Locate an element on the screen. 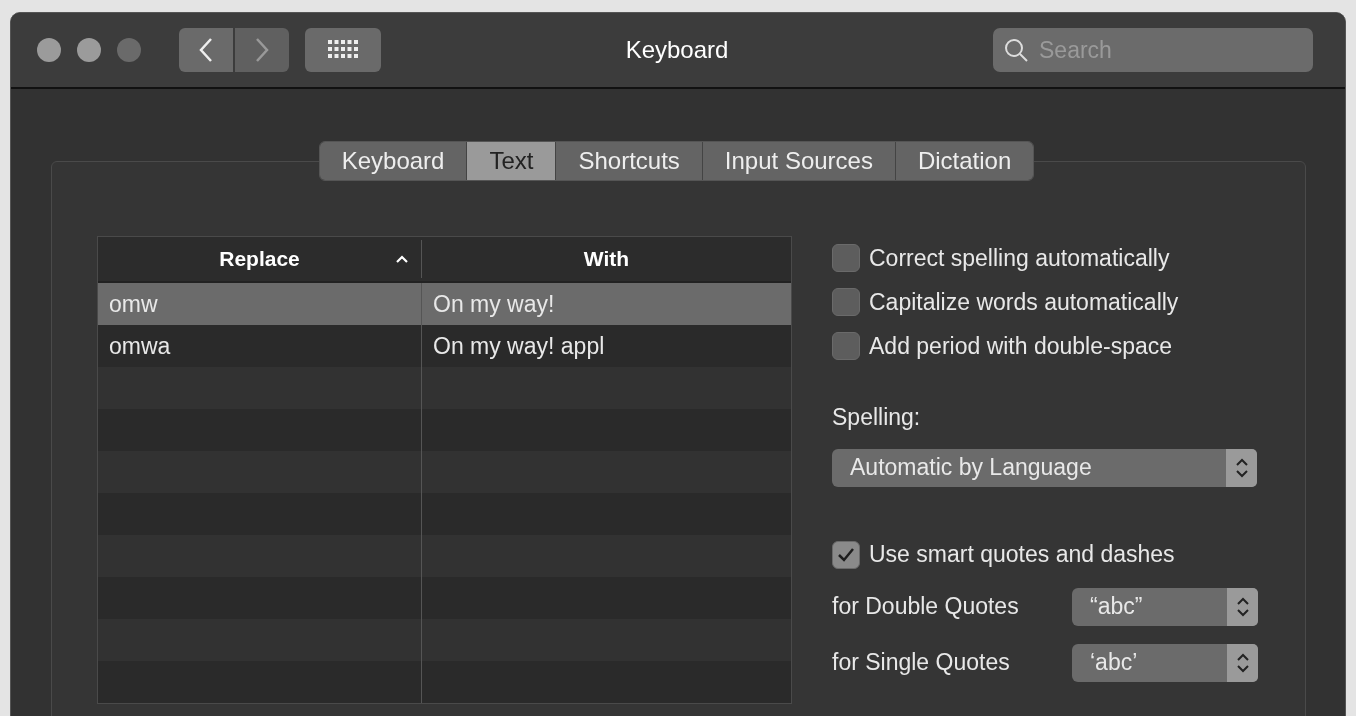 Image resolution: width=1356 pixels, height=716 pixels. table-row: omw On my way! is located at coordinates (444, 304).